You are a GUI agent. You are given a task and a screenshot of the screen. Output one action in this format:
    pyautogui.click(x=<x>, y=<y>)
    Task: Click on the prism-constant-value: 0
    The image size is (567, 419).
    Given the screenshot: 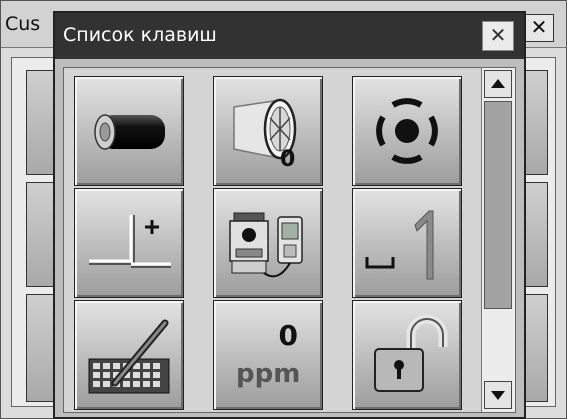 What is the action you would take?
    pyautogui.click(x=288, y=159)
    